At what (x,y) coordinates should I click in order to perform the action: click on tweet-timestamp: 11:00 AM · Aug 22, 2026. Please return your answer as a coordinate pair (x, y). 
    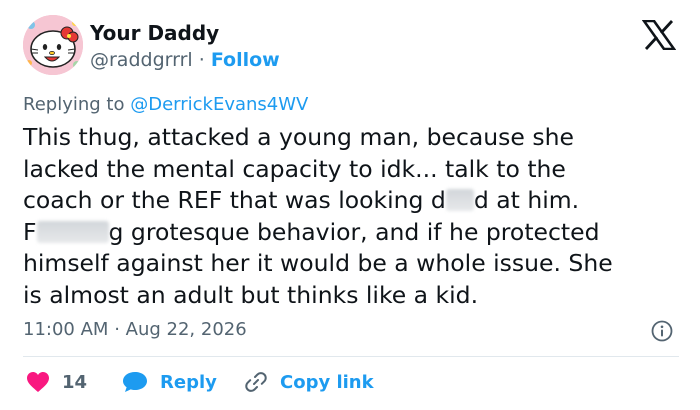
    Looking at the image, I should click on (135, 330).